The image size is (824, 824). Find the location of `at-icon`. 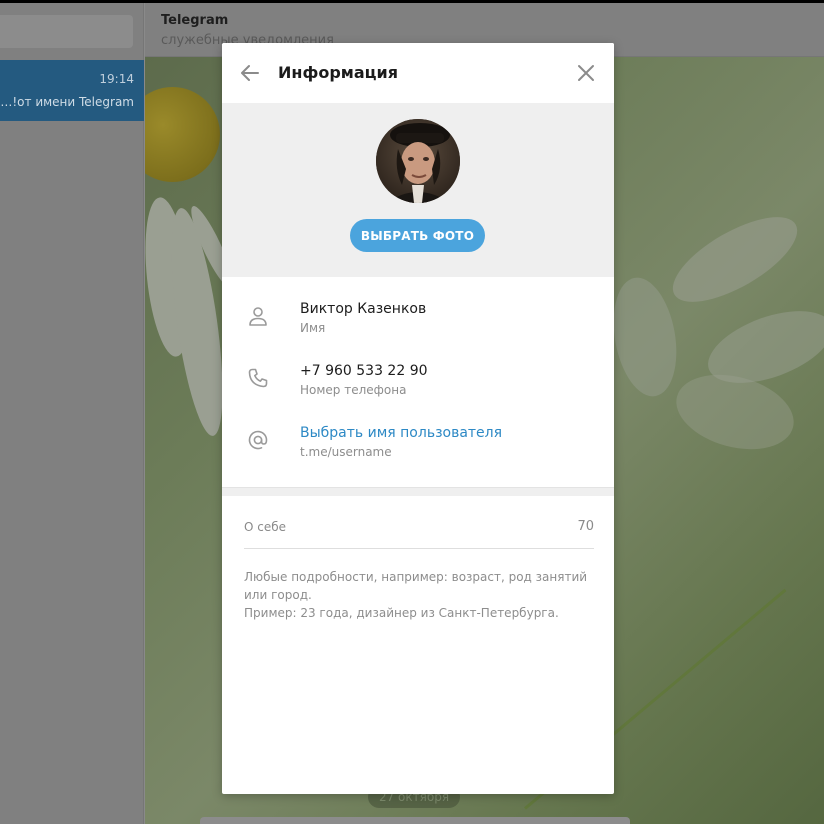

at-icon is located at coordinates (258, 440).